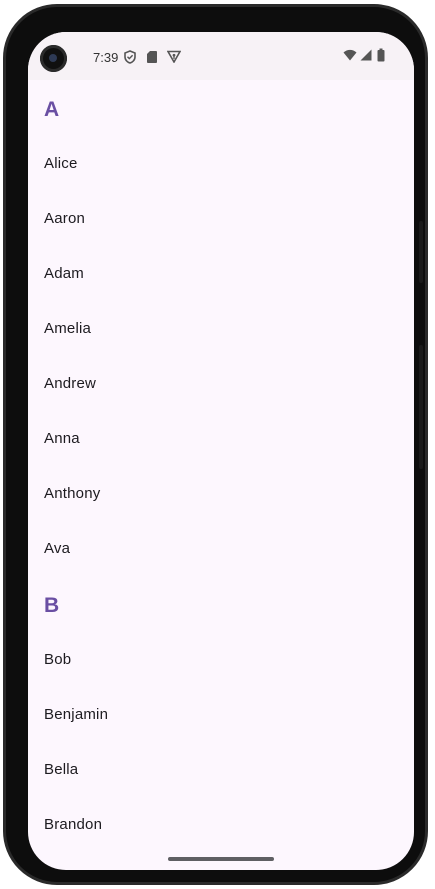 Image resolution: width=435 pixels, height=889 pixels. I want to click on volume-button, so click(421, 252).